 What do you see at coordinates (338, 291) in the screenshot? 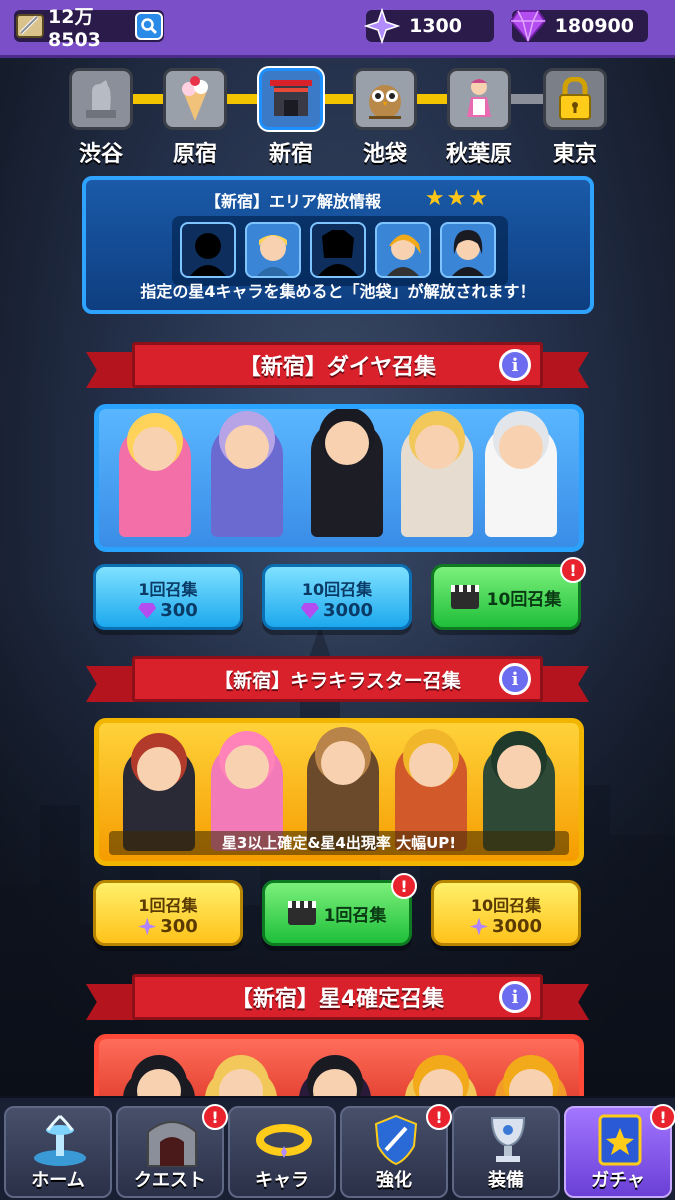
I see `unlock-message: 指定の星4キャラを集めると「池袋」が解放されます！` at bounding box center [338, 291].